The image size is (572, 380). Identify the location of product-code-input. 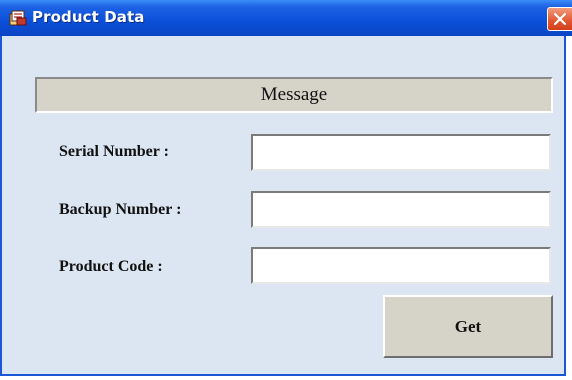
(401, 265).